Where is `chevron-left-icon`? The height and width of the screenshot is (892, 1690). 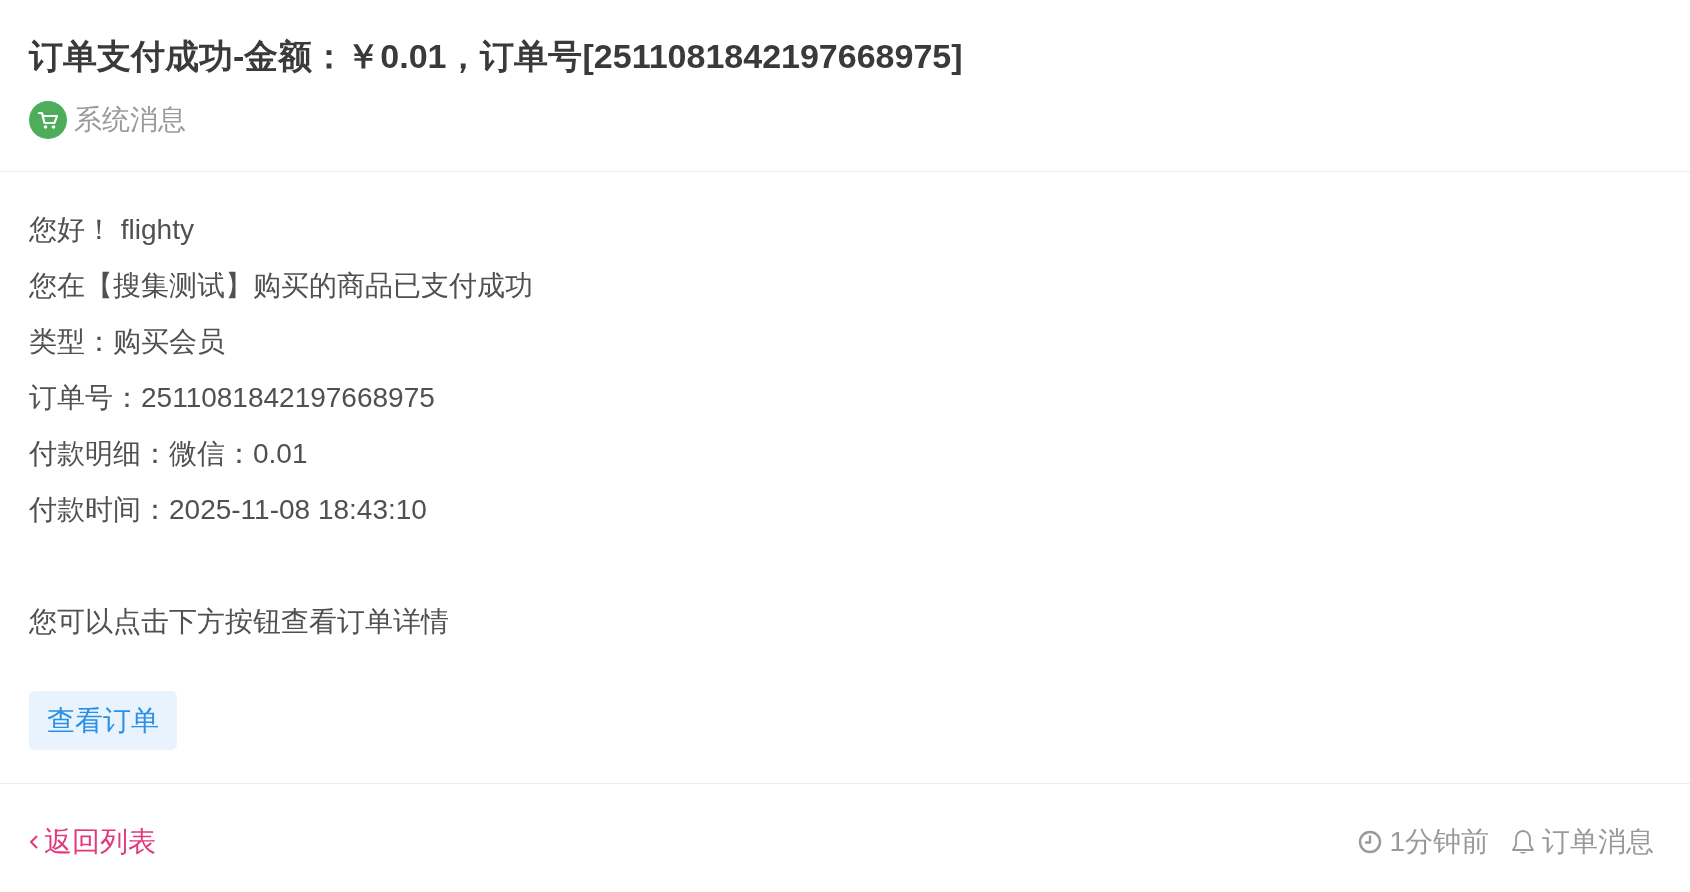
chevron-left-icon is located at coordinates (33, 842).